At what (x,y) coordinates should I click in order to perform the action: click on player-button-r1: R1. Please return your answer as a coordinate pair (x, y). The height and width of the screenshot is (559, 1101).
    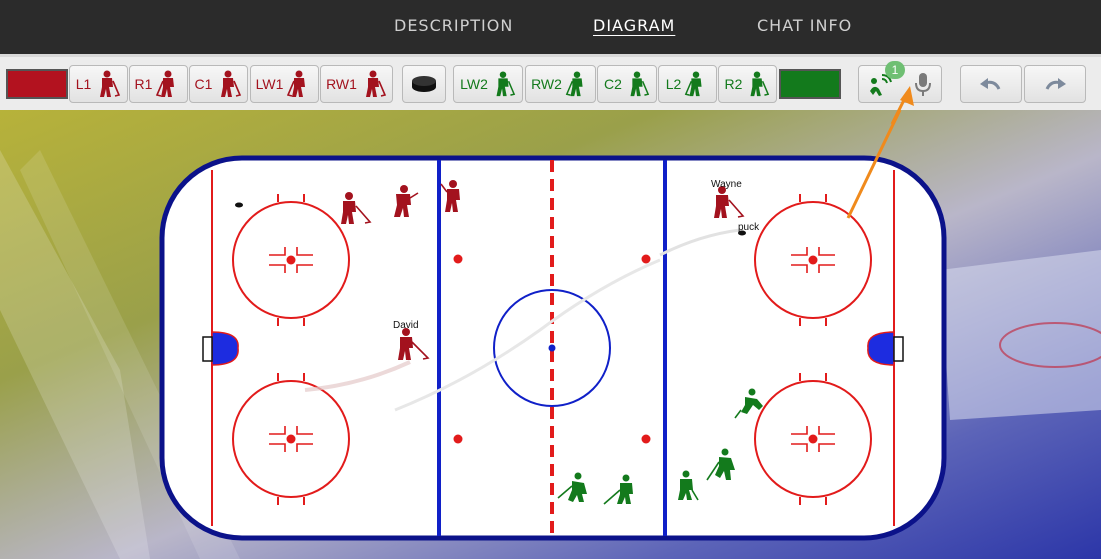
    Looking at the image, I should click on (158, 84).